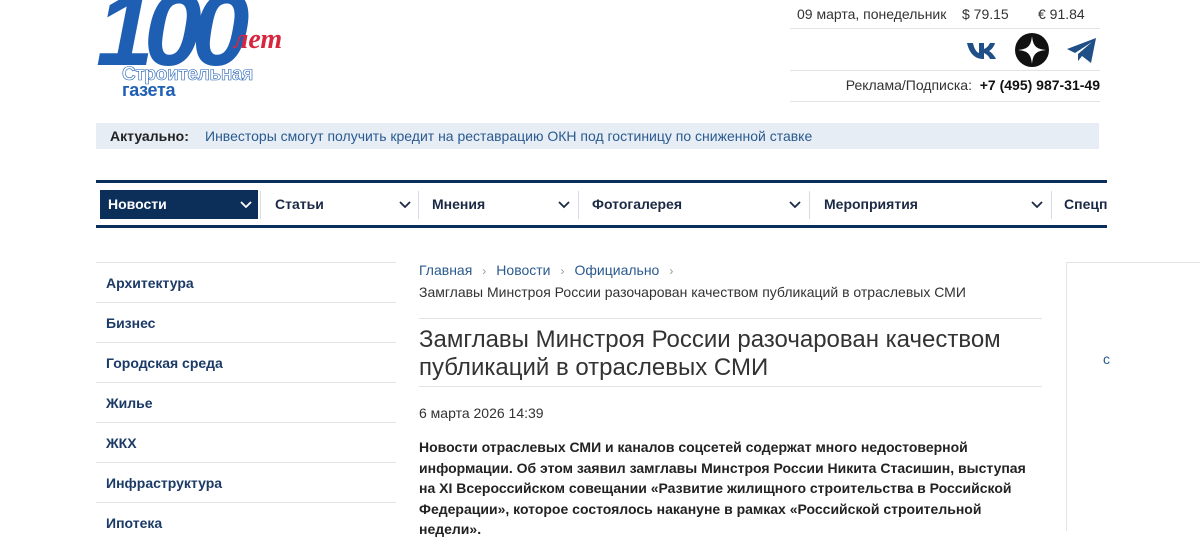 Image resolution: width=1200 pixels, height=543 pixels. Describe the element at coordinates (246, 443) in the screenshot. I see `sidebar-item-utilities: ЖКХ` at that location.